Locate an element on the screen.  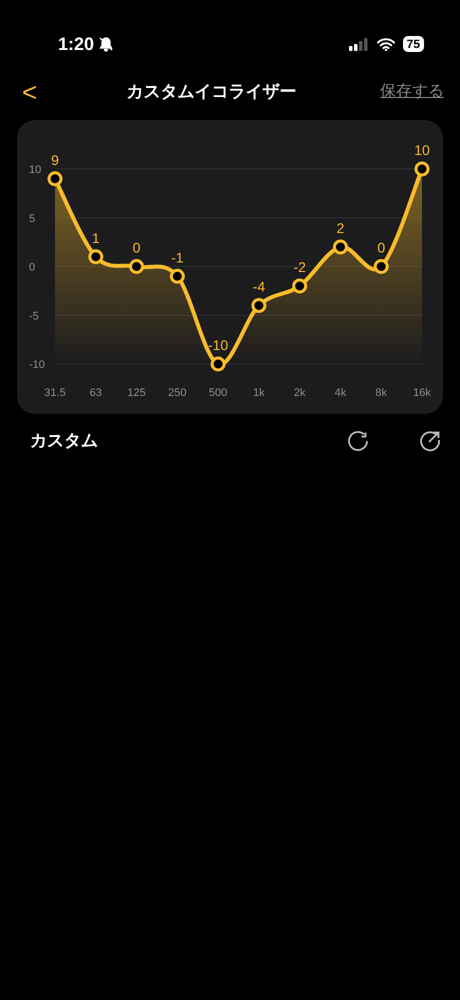
x-tick-label: 8k is located at coordinates (381, 393).